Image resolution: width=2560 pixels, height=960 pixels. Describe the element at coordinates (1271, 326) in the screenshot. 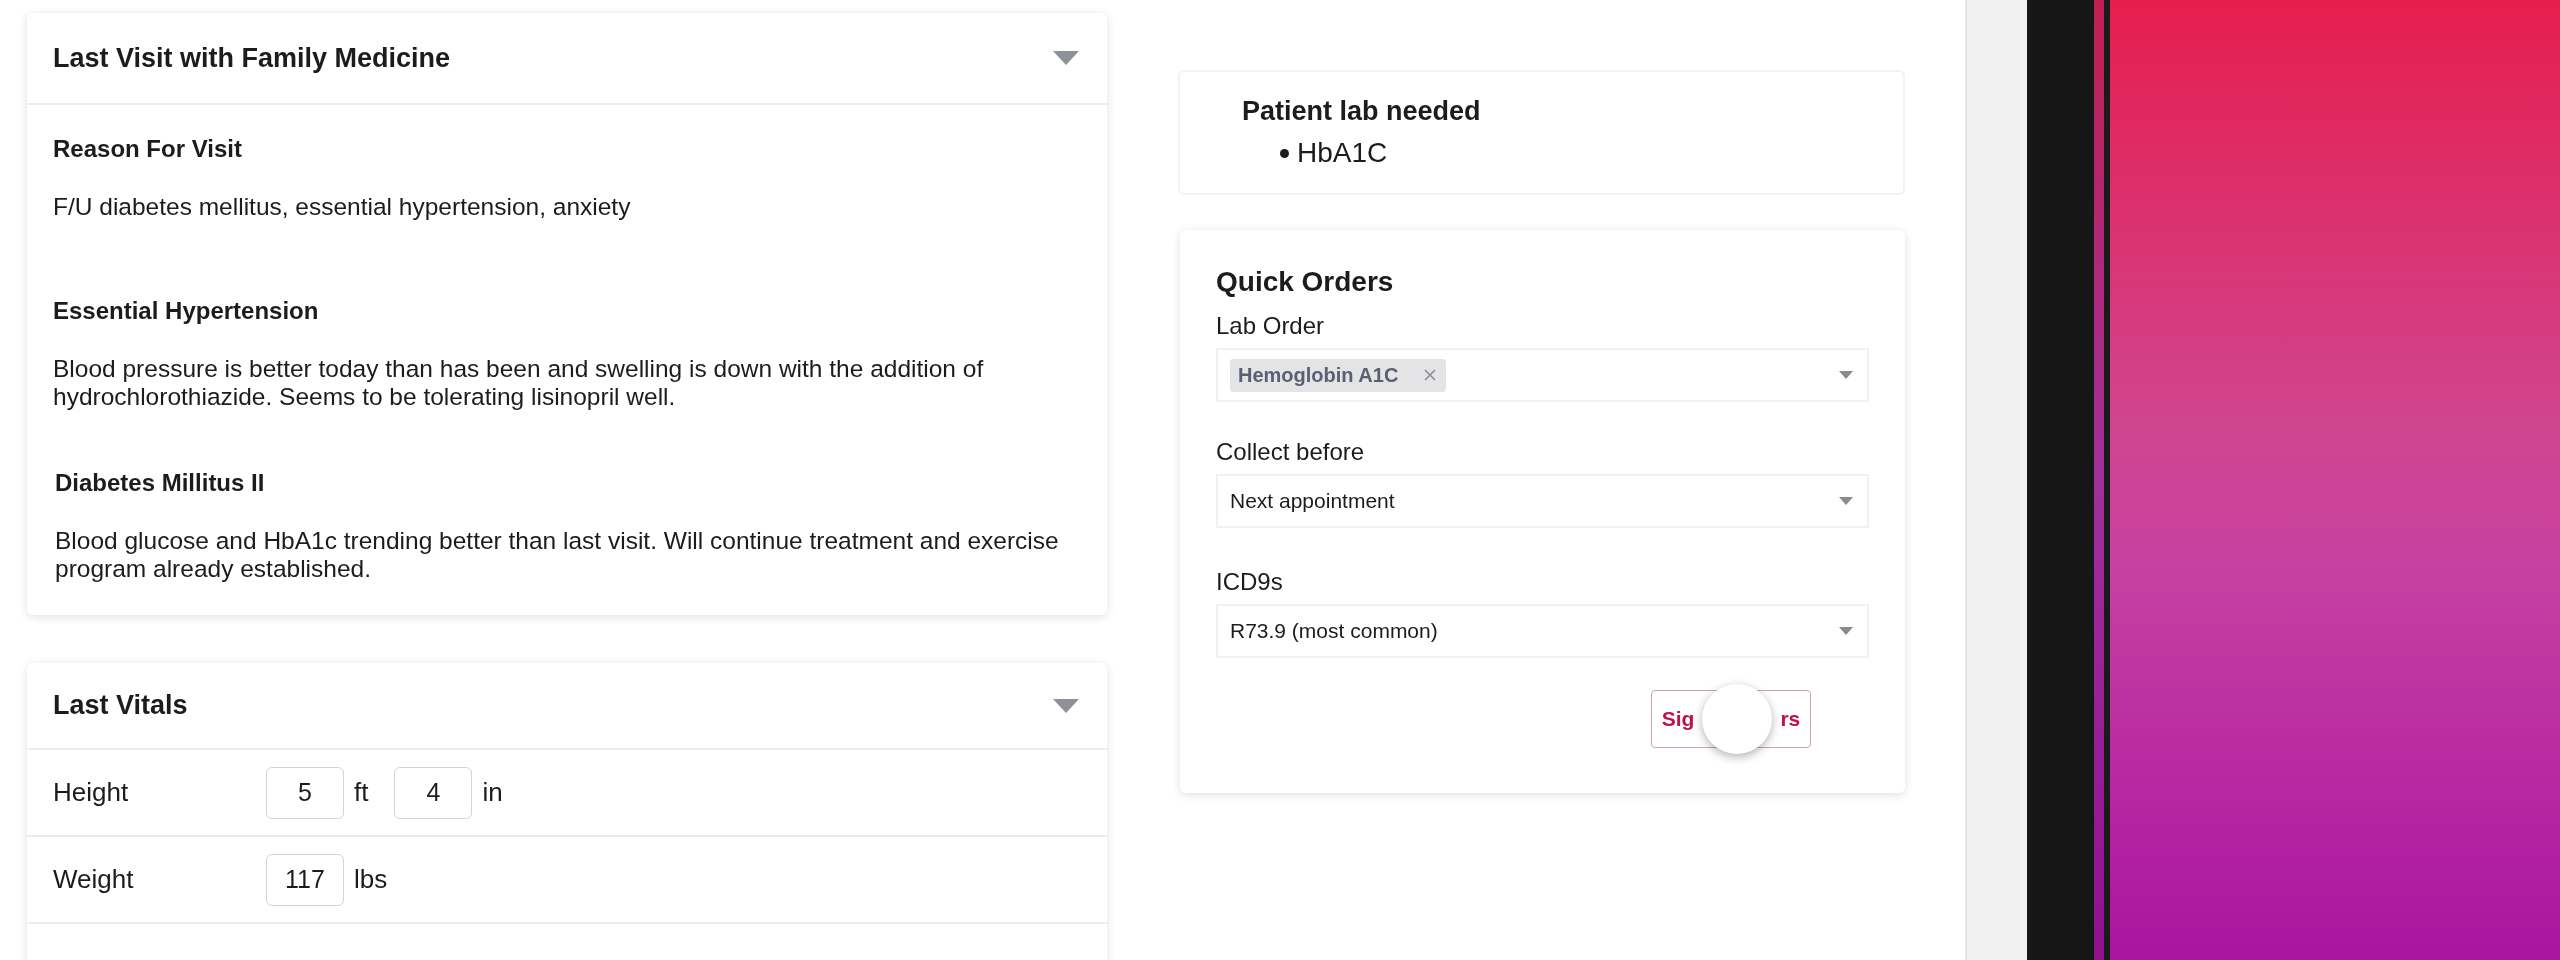

I see `field-label: Lab Order` at that location.